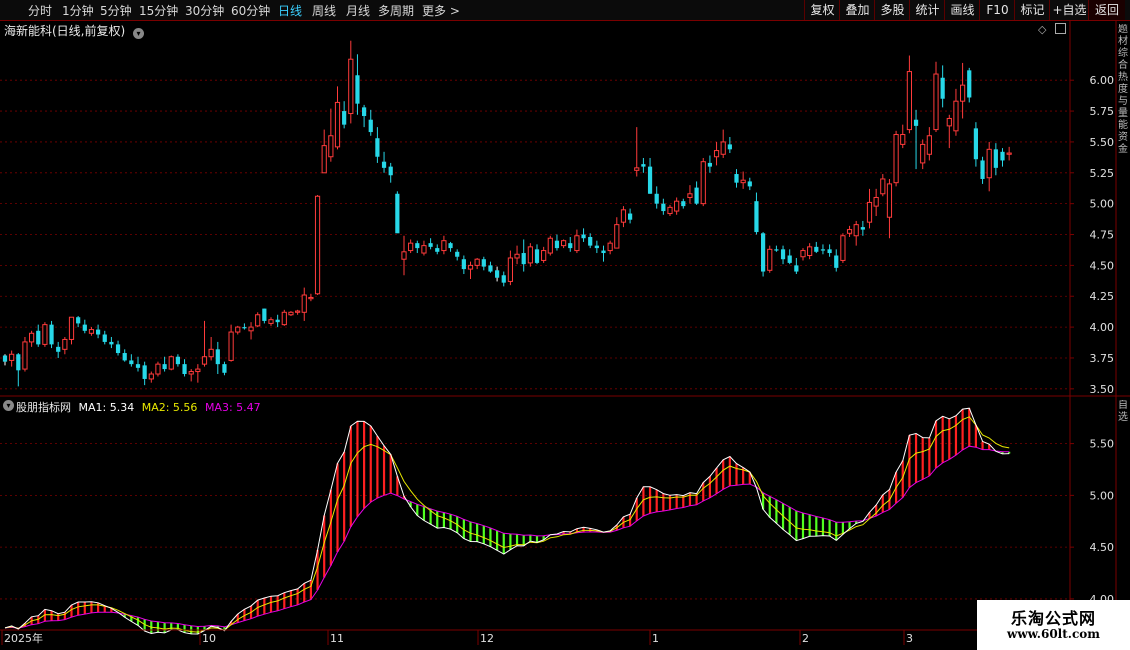  I want to click on tf-1min: 1分钟, so click(78, 10).